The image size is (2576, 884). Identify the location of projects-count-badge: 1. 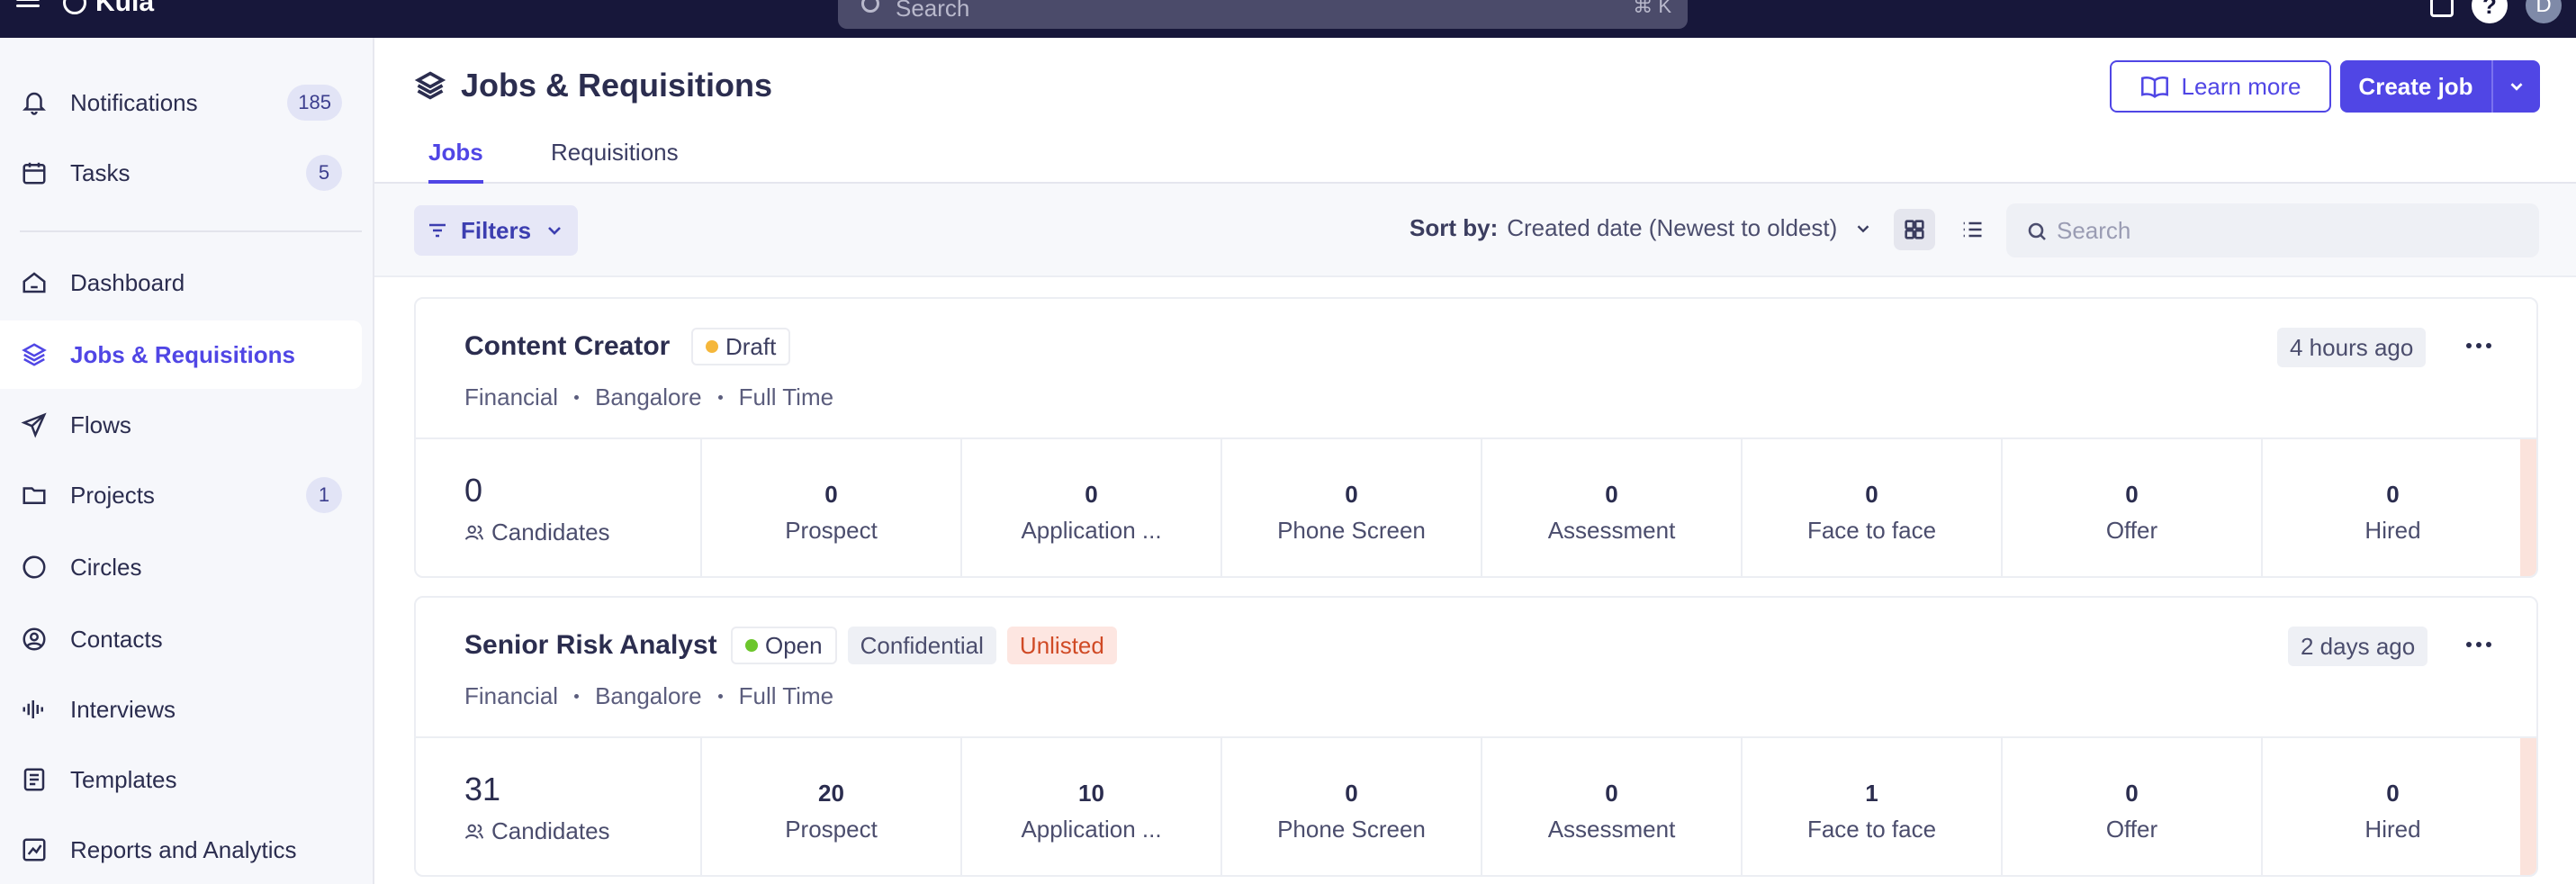
(324, 495).